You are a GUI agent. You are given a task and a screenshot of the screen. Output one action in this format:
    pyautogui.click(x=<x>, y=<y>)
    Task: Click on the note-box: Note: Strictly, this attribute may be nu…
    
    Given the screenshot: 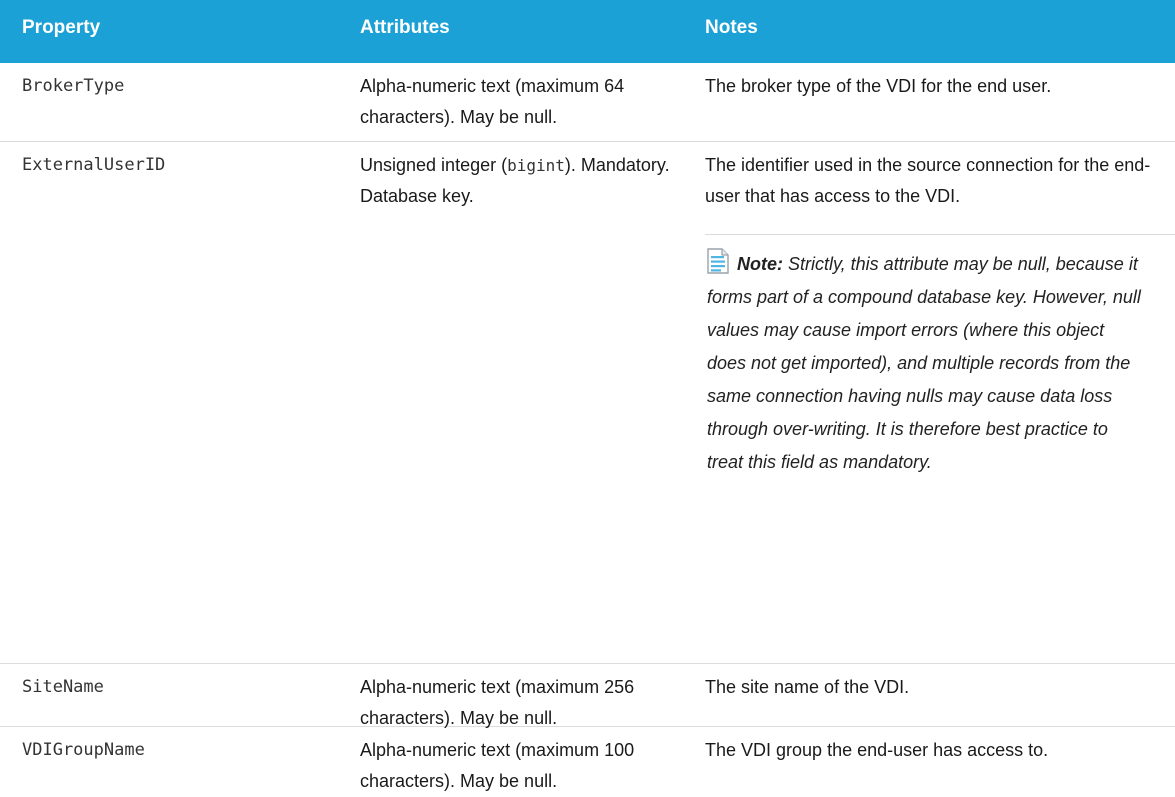 What is the action you would take?
    pyautogui.click(x=927, y=363)
    